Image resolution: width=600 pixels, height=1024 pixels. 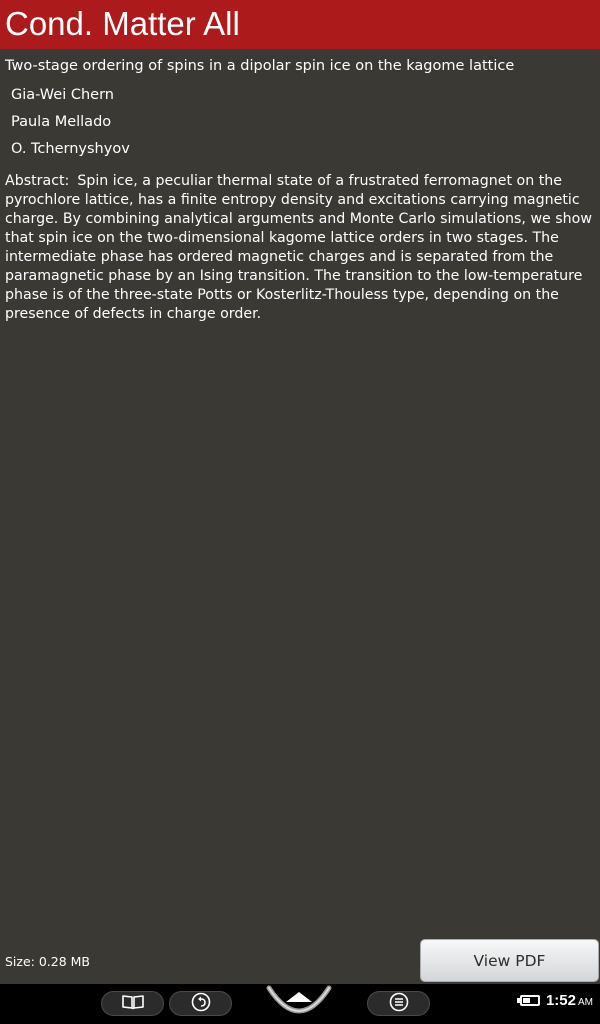 I want to click on home-icon, so click(x=299, y=1004).